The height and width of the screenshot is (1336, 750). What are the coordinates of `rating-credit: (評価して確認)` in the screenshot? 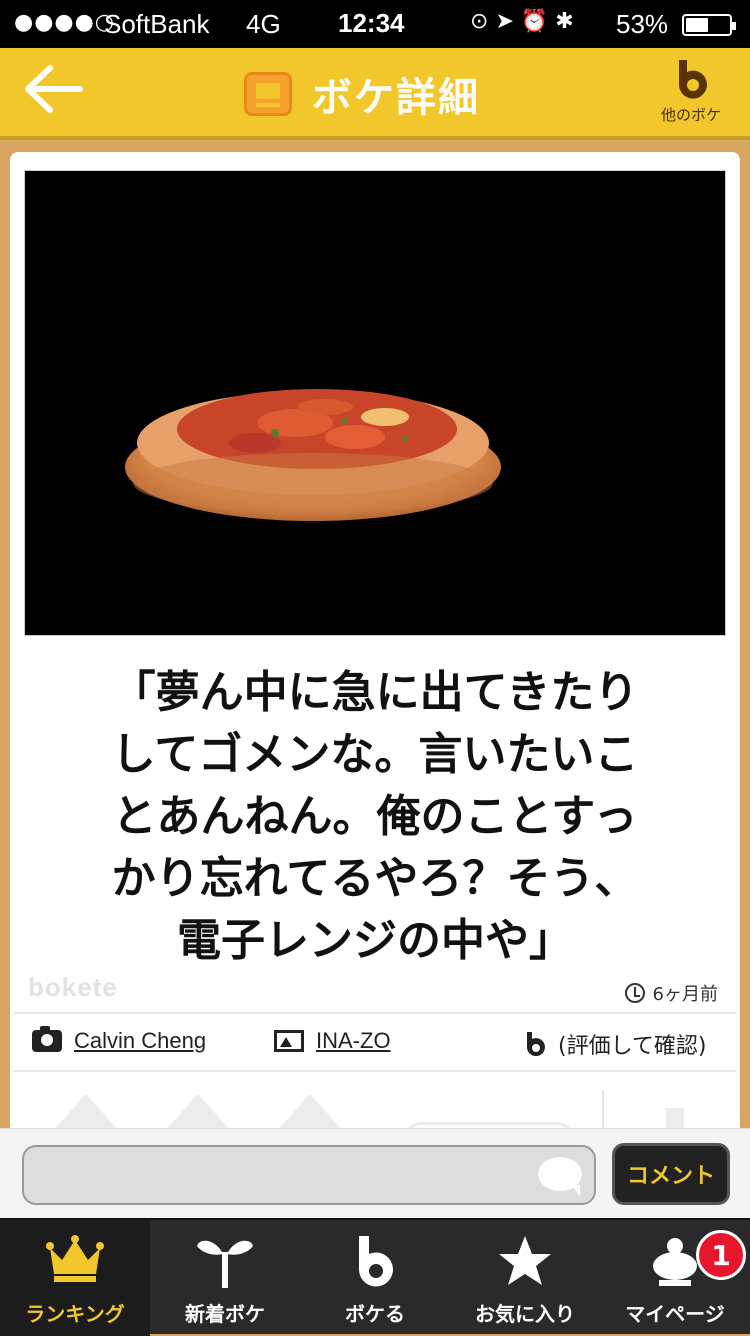 It's located at (615, 1044).